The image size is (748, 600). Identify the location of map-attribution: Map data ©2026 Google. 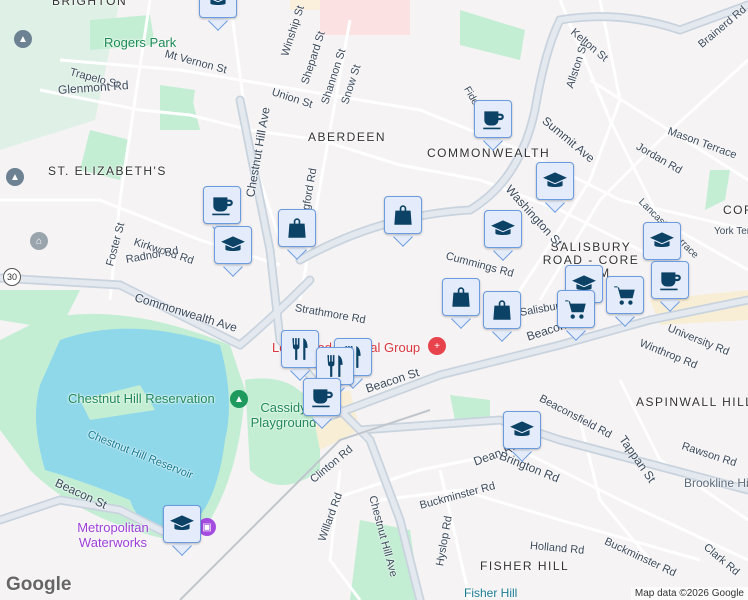
(689, 593).